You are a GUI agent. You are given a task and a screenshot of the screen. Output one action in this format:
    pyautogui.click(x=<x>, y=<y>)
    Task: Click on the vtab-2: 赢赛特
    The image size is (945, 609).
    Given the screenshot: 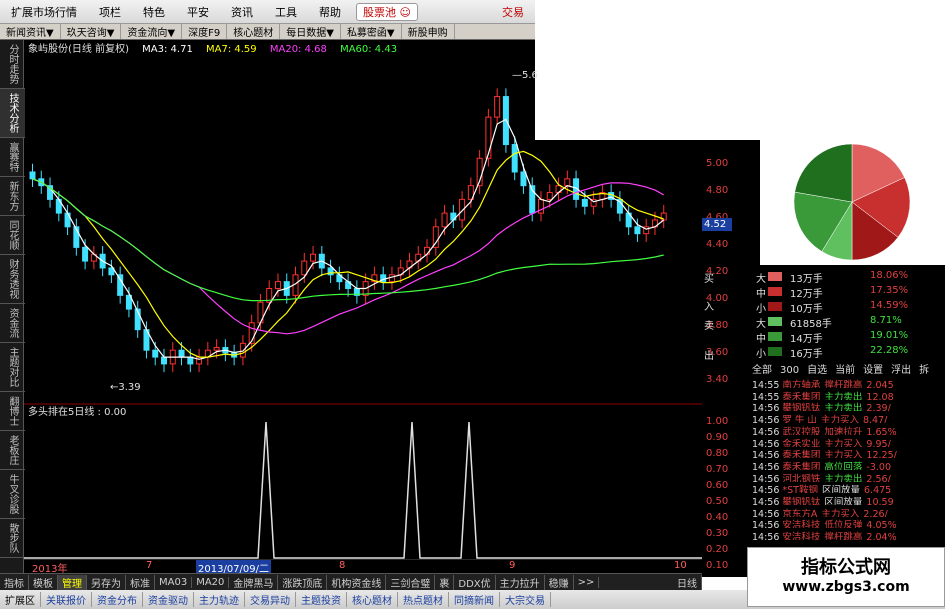 What is the action you would take?
    pyautogui.click(x=12, y=157)
    